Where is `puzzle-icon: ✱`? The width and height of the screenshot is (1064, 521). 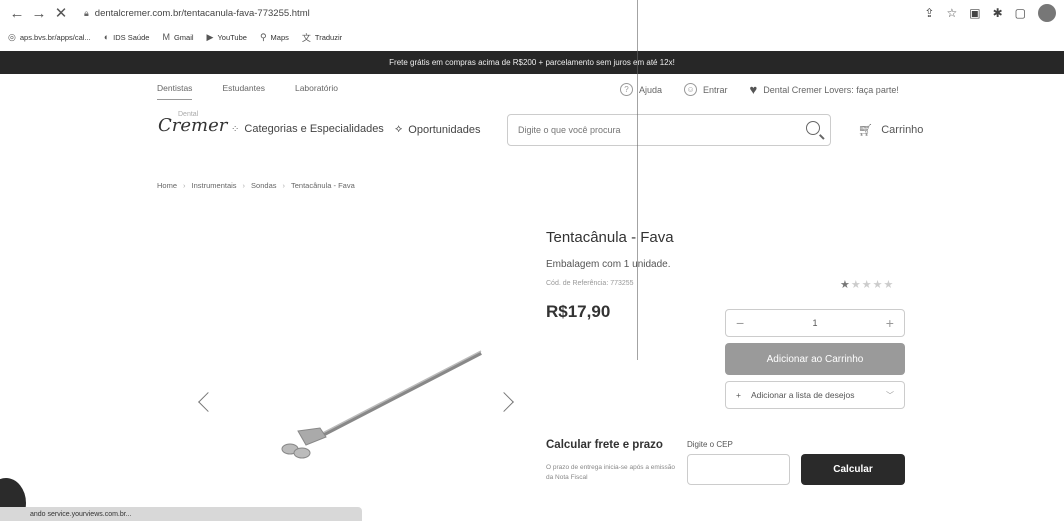
puzzle-icon: ✱ is located at coordinates (998, 13).